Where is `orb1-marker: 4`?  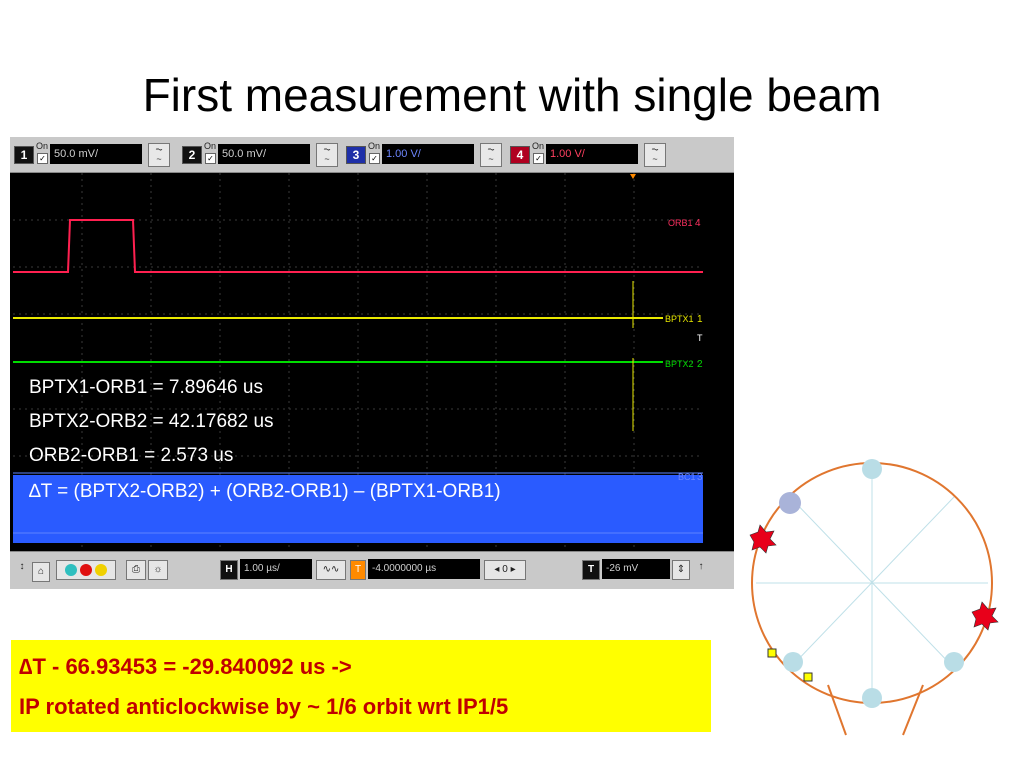 orb1-marker: 4 is located at coordinates (698, 223).